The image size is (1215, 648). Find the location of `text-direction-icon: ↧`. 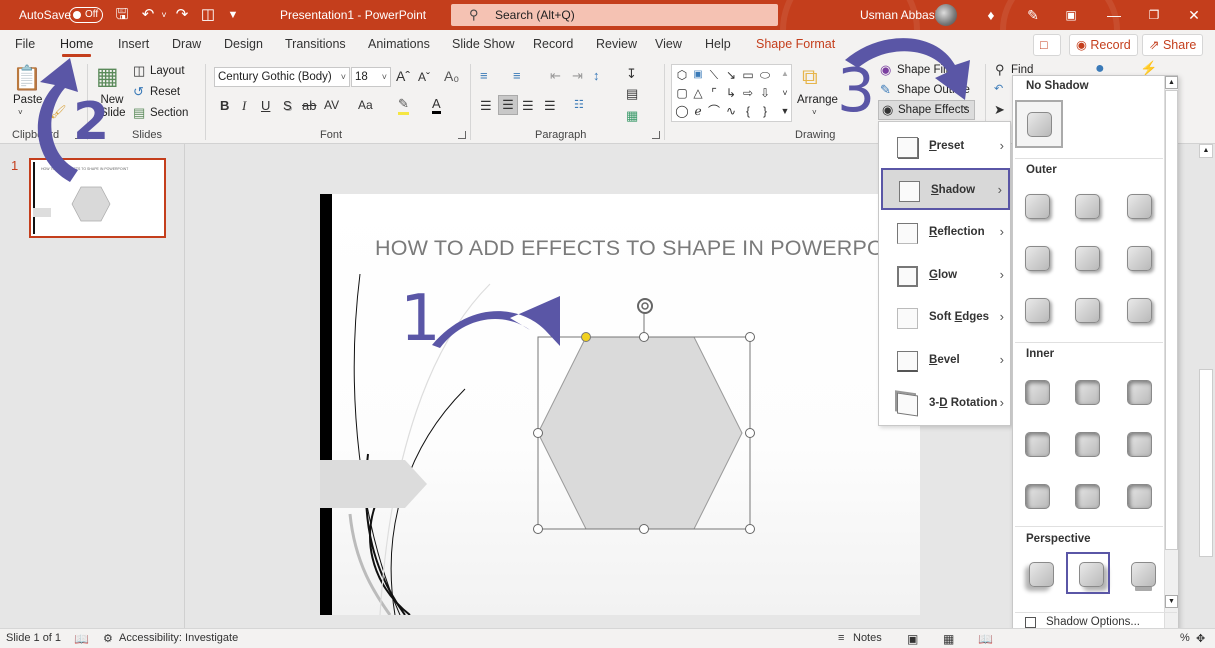

text-direction-icon: ↧ is located at coordinates (631, 74).